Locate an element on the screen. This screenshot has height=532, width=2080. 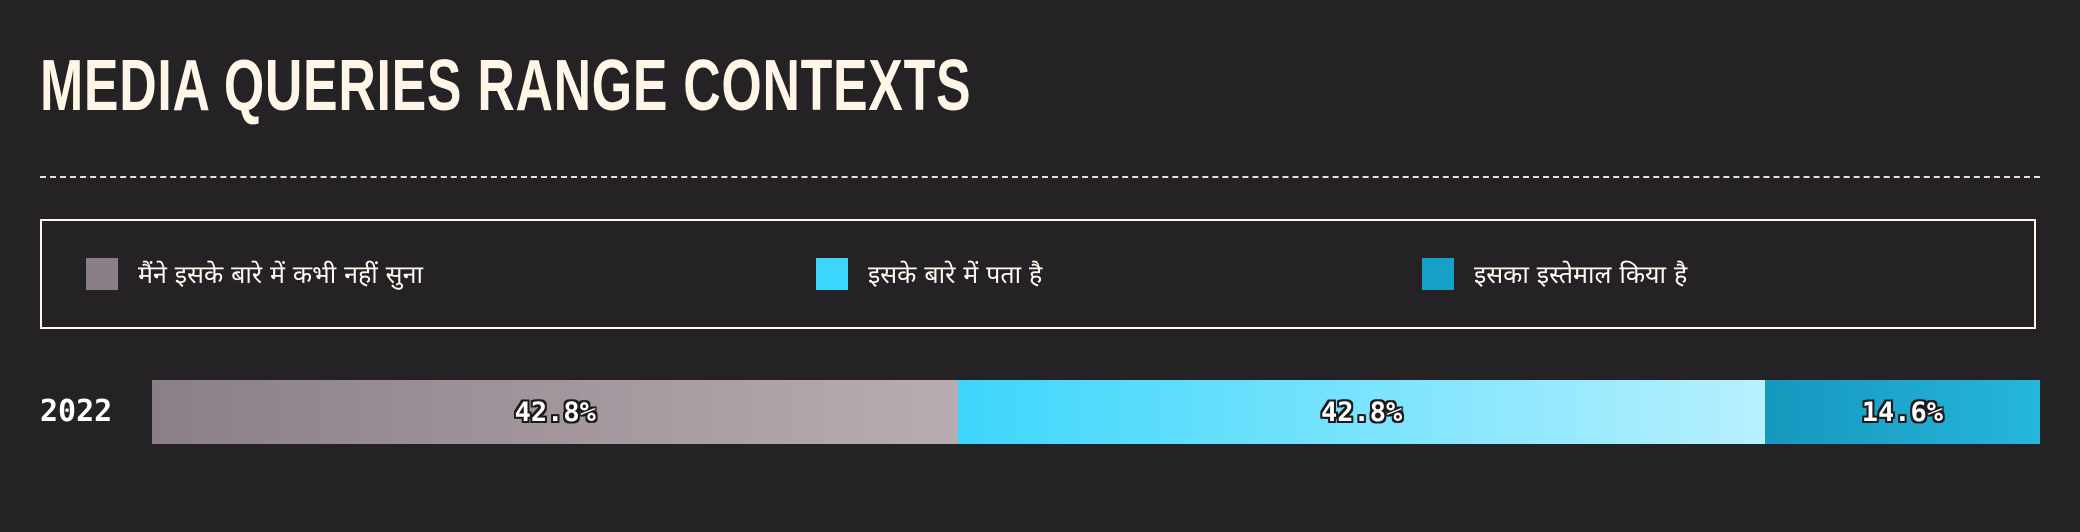
legend-swatch-never-heard is located at coordinates (102, 274).